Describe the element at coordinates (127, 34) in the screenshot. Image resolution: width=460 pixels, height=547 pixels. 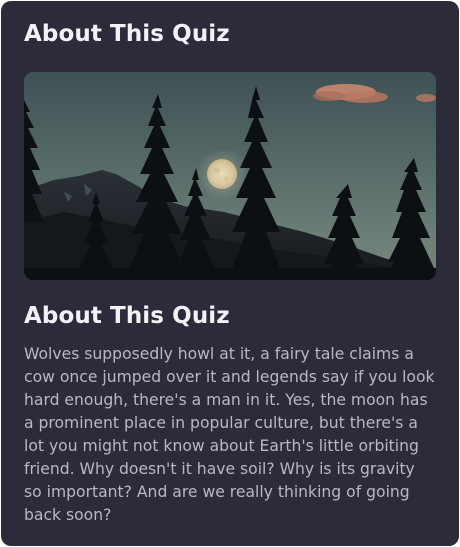
I see `card-title: About This Quiz` at that location.